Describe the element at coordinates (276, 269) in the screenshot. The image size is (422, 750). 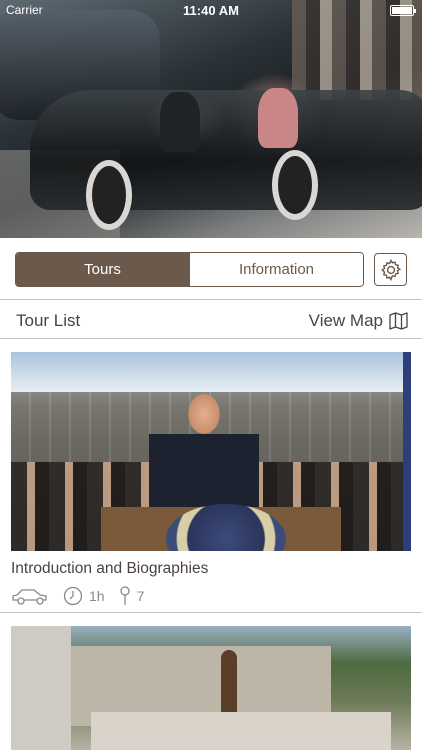
I see `tab-information: Information` at that location.